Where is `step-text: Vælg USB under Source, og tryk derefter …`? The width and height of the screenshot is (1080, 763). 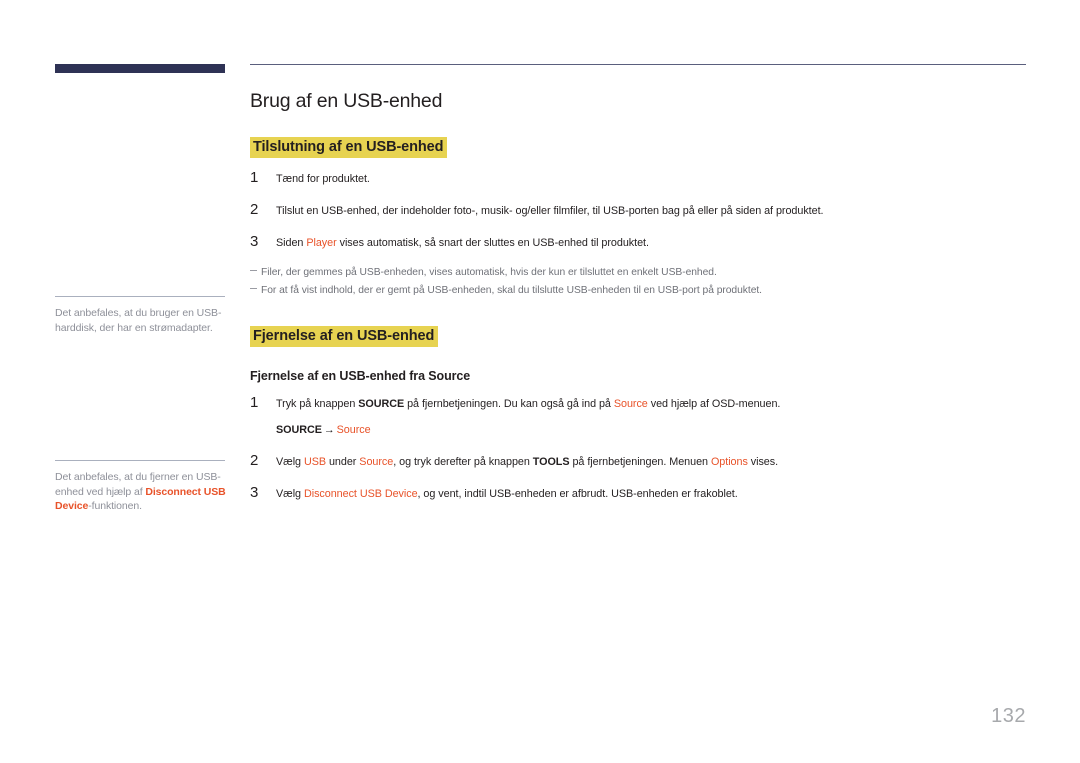 step-text: Vælg USB under Source, og tryk derefter … is located at coordinates (651, 461).